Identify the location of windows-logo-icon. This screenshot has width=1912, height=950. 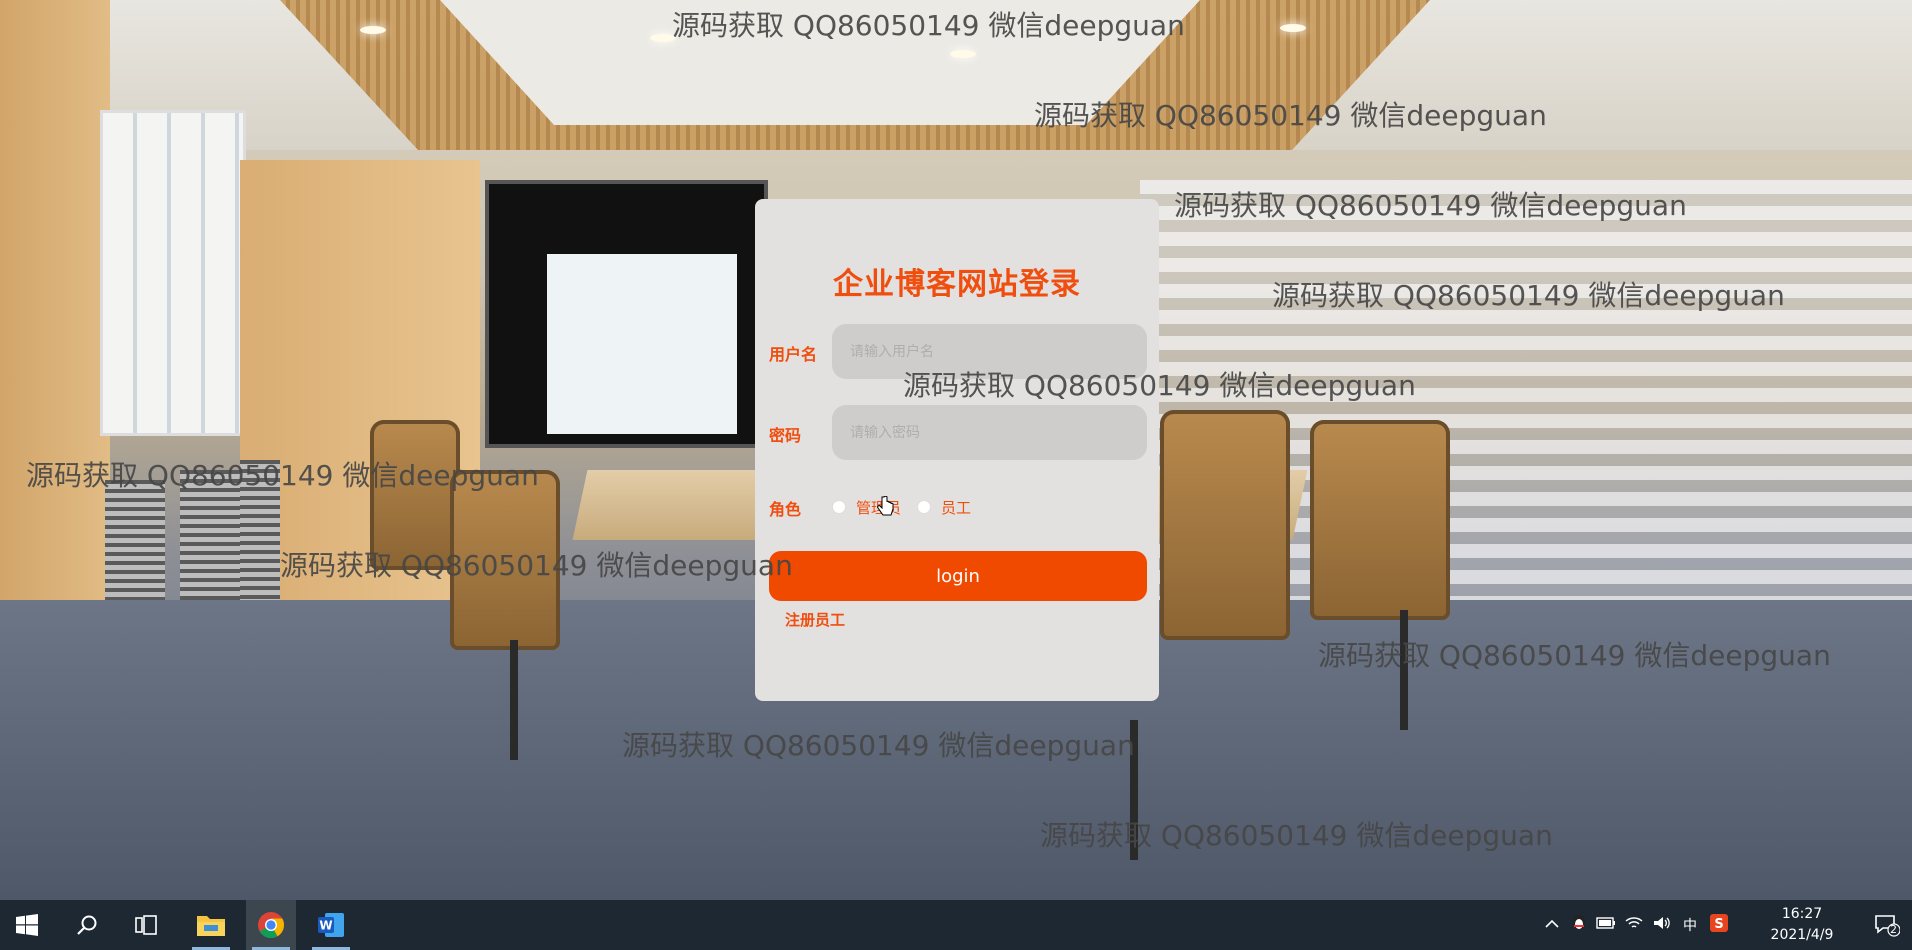
(27, 925).